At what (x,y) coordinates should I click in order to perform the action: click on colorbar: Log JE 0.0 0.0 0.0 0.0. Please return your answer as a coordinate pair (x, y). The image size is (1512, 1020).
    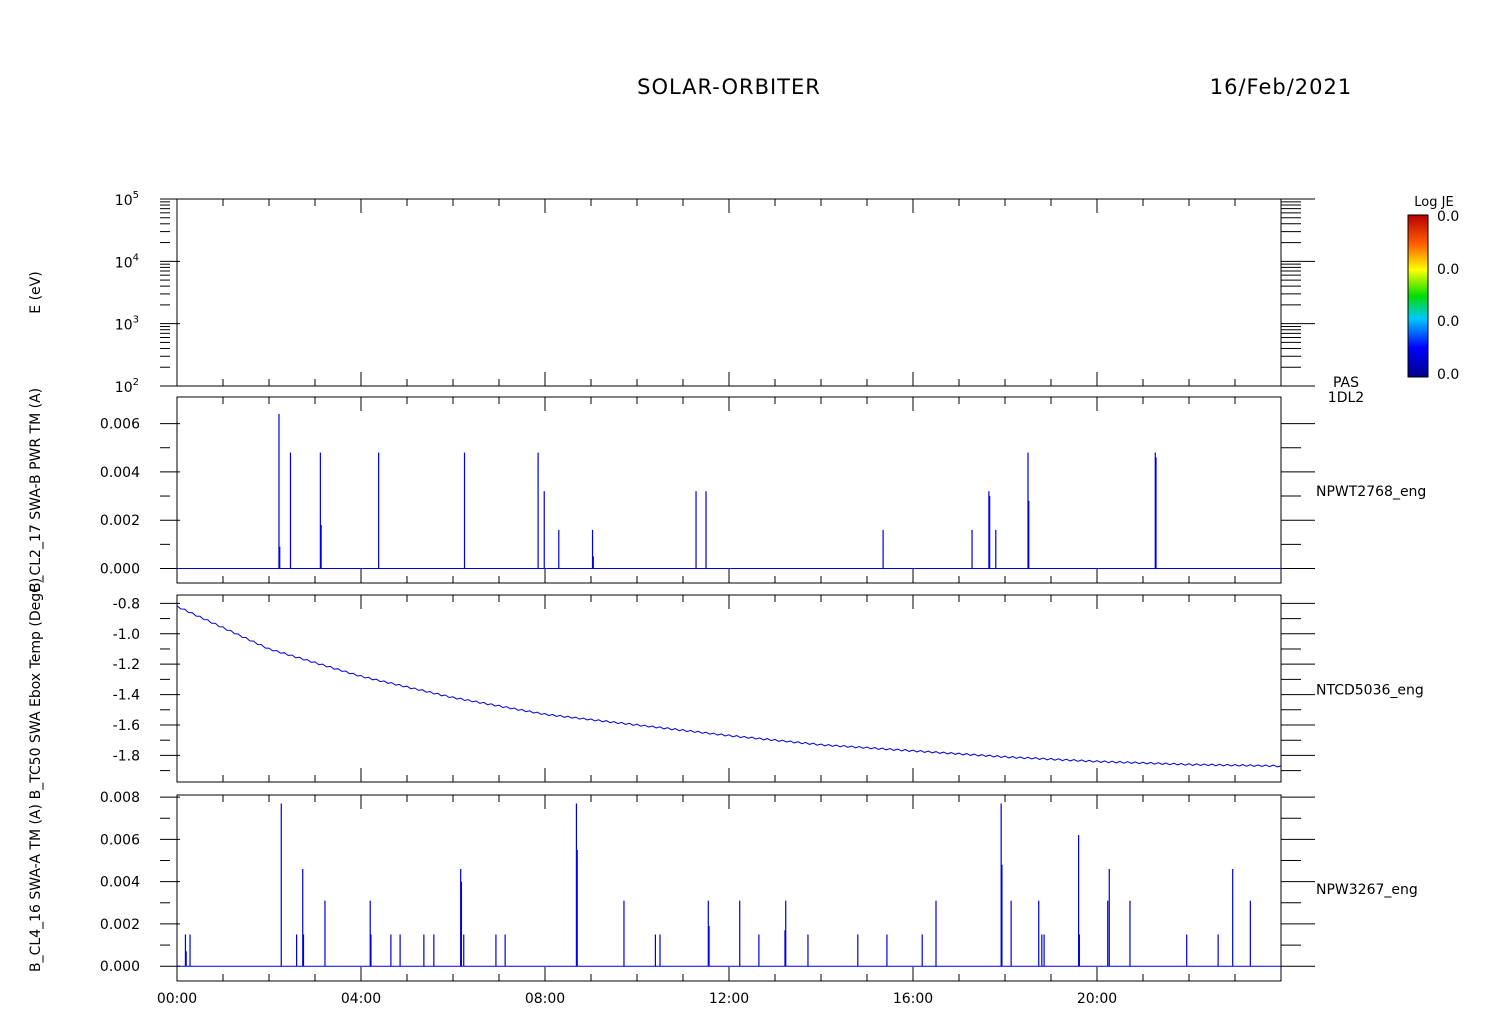
    Looking at the image, I should click on (1433, 289).